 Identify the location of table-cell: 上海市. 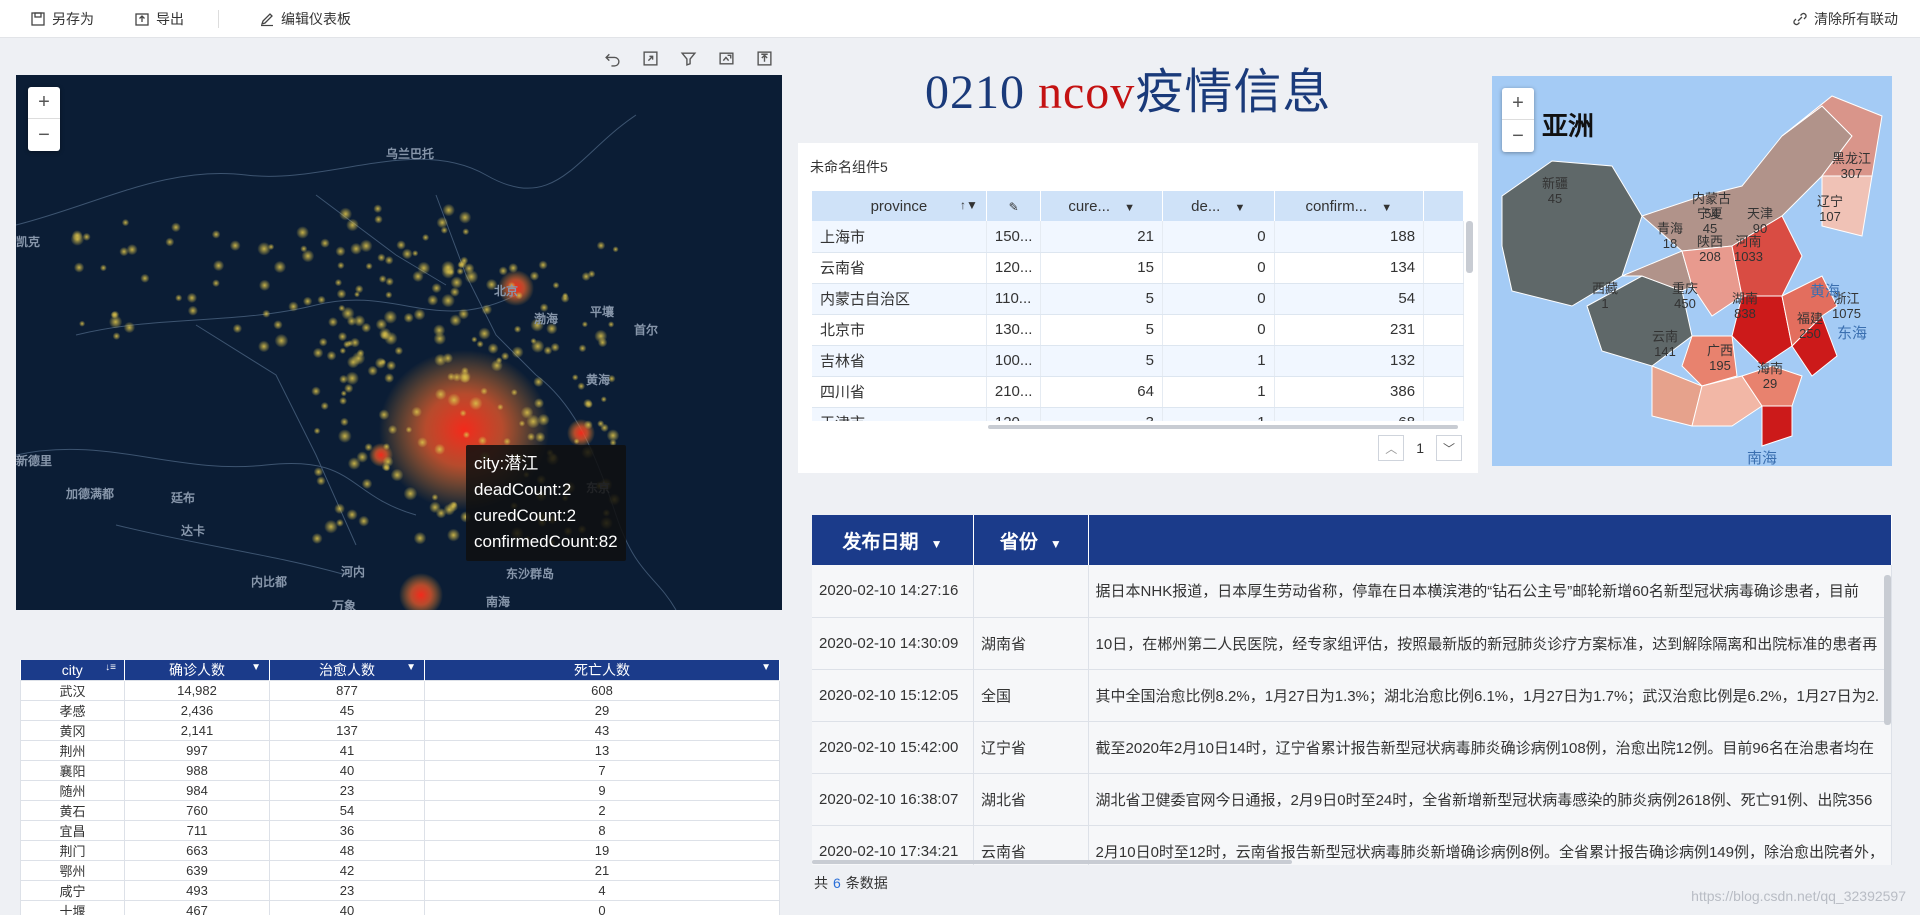
(899, 237).